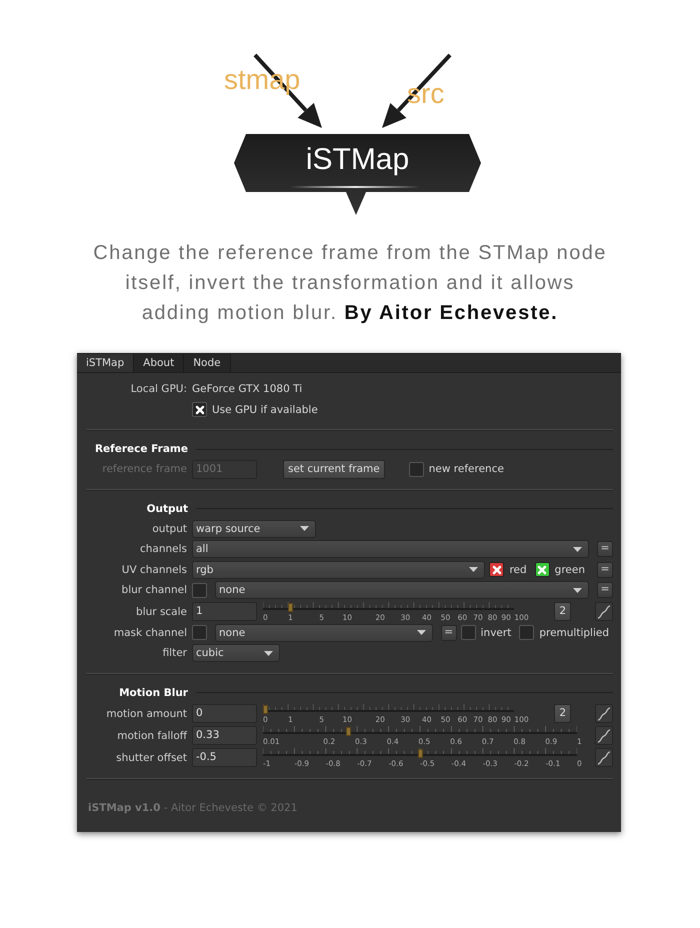 The height and width of the screenshot is (928, 700). I want to click on dropdown: rgb, so click(339, 569).